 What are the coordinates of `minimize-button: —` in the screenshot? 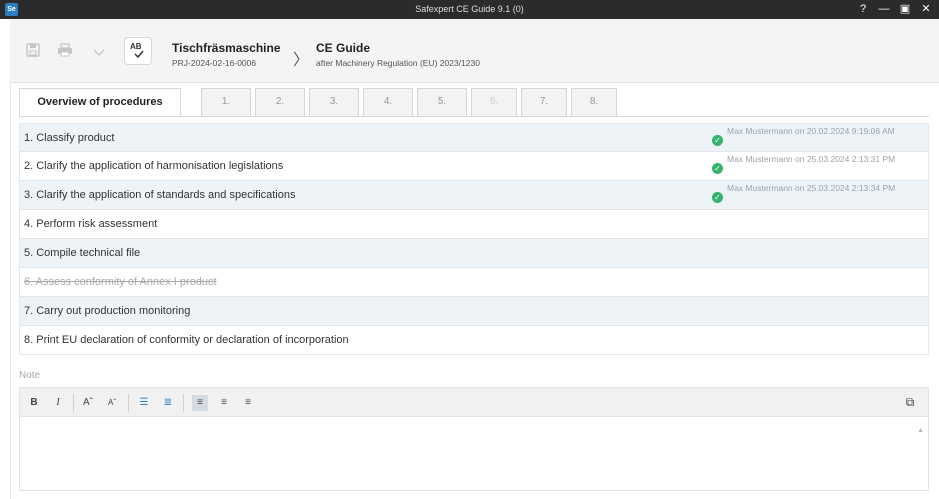 It's located at (884, 9).